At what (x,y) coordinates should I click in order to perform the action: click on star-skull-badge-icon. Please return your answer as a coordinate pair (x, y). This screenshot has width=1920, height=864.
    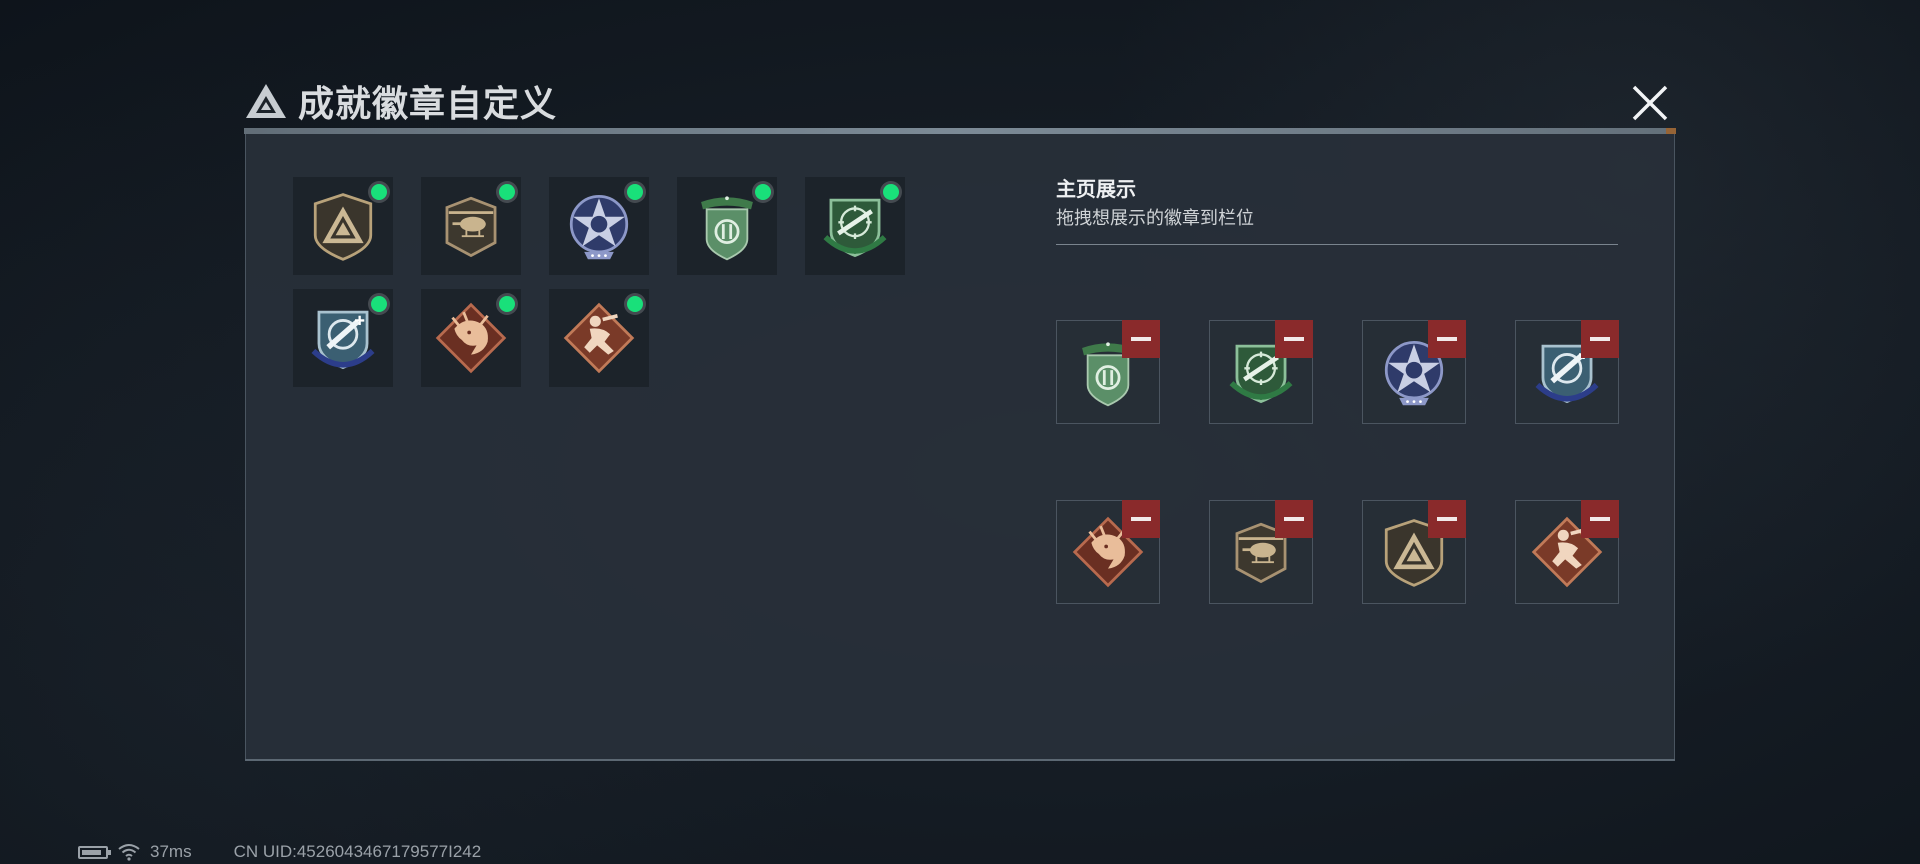
    Looking at the image, I should click on (599, 226).